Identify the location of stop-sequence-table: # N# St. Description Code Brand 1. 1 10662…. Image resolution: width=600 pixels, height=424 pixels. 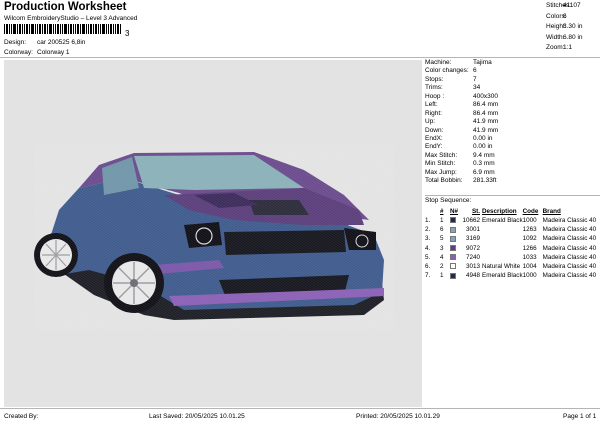
(512, 243).